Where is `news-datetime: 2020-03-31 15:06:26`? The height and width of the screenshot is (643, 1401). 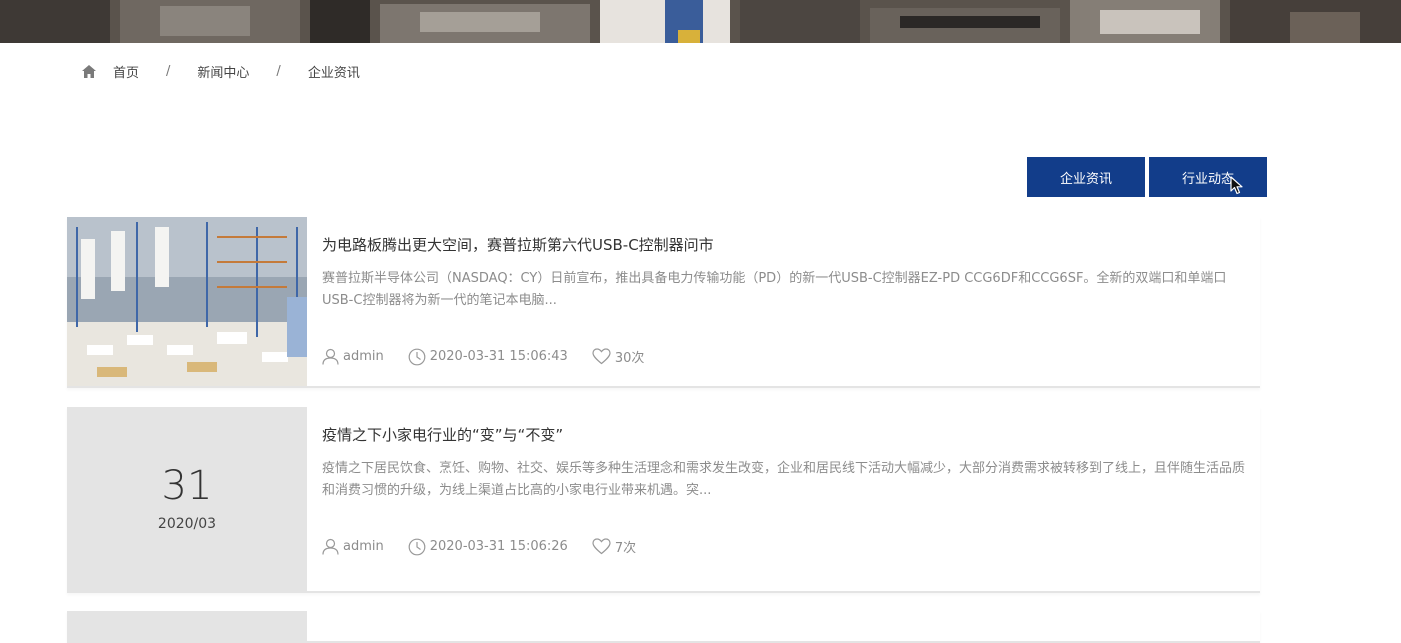
news-datetime: 2020-03-31 15:06:26 is located at coordinates (488, 547).